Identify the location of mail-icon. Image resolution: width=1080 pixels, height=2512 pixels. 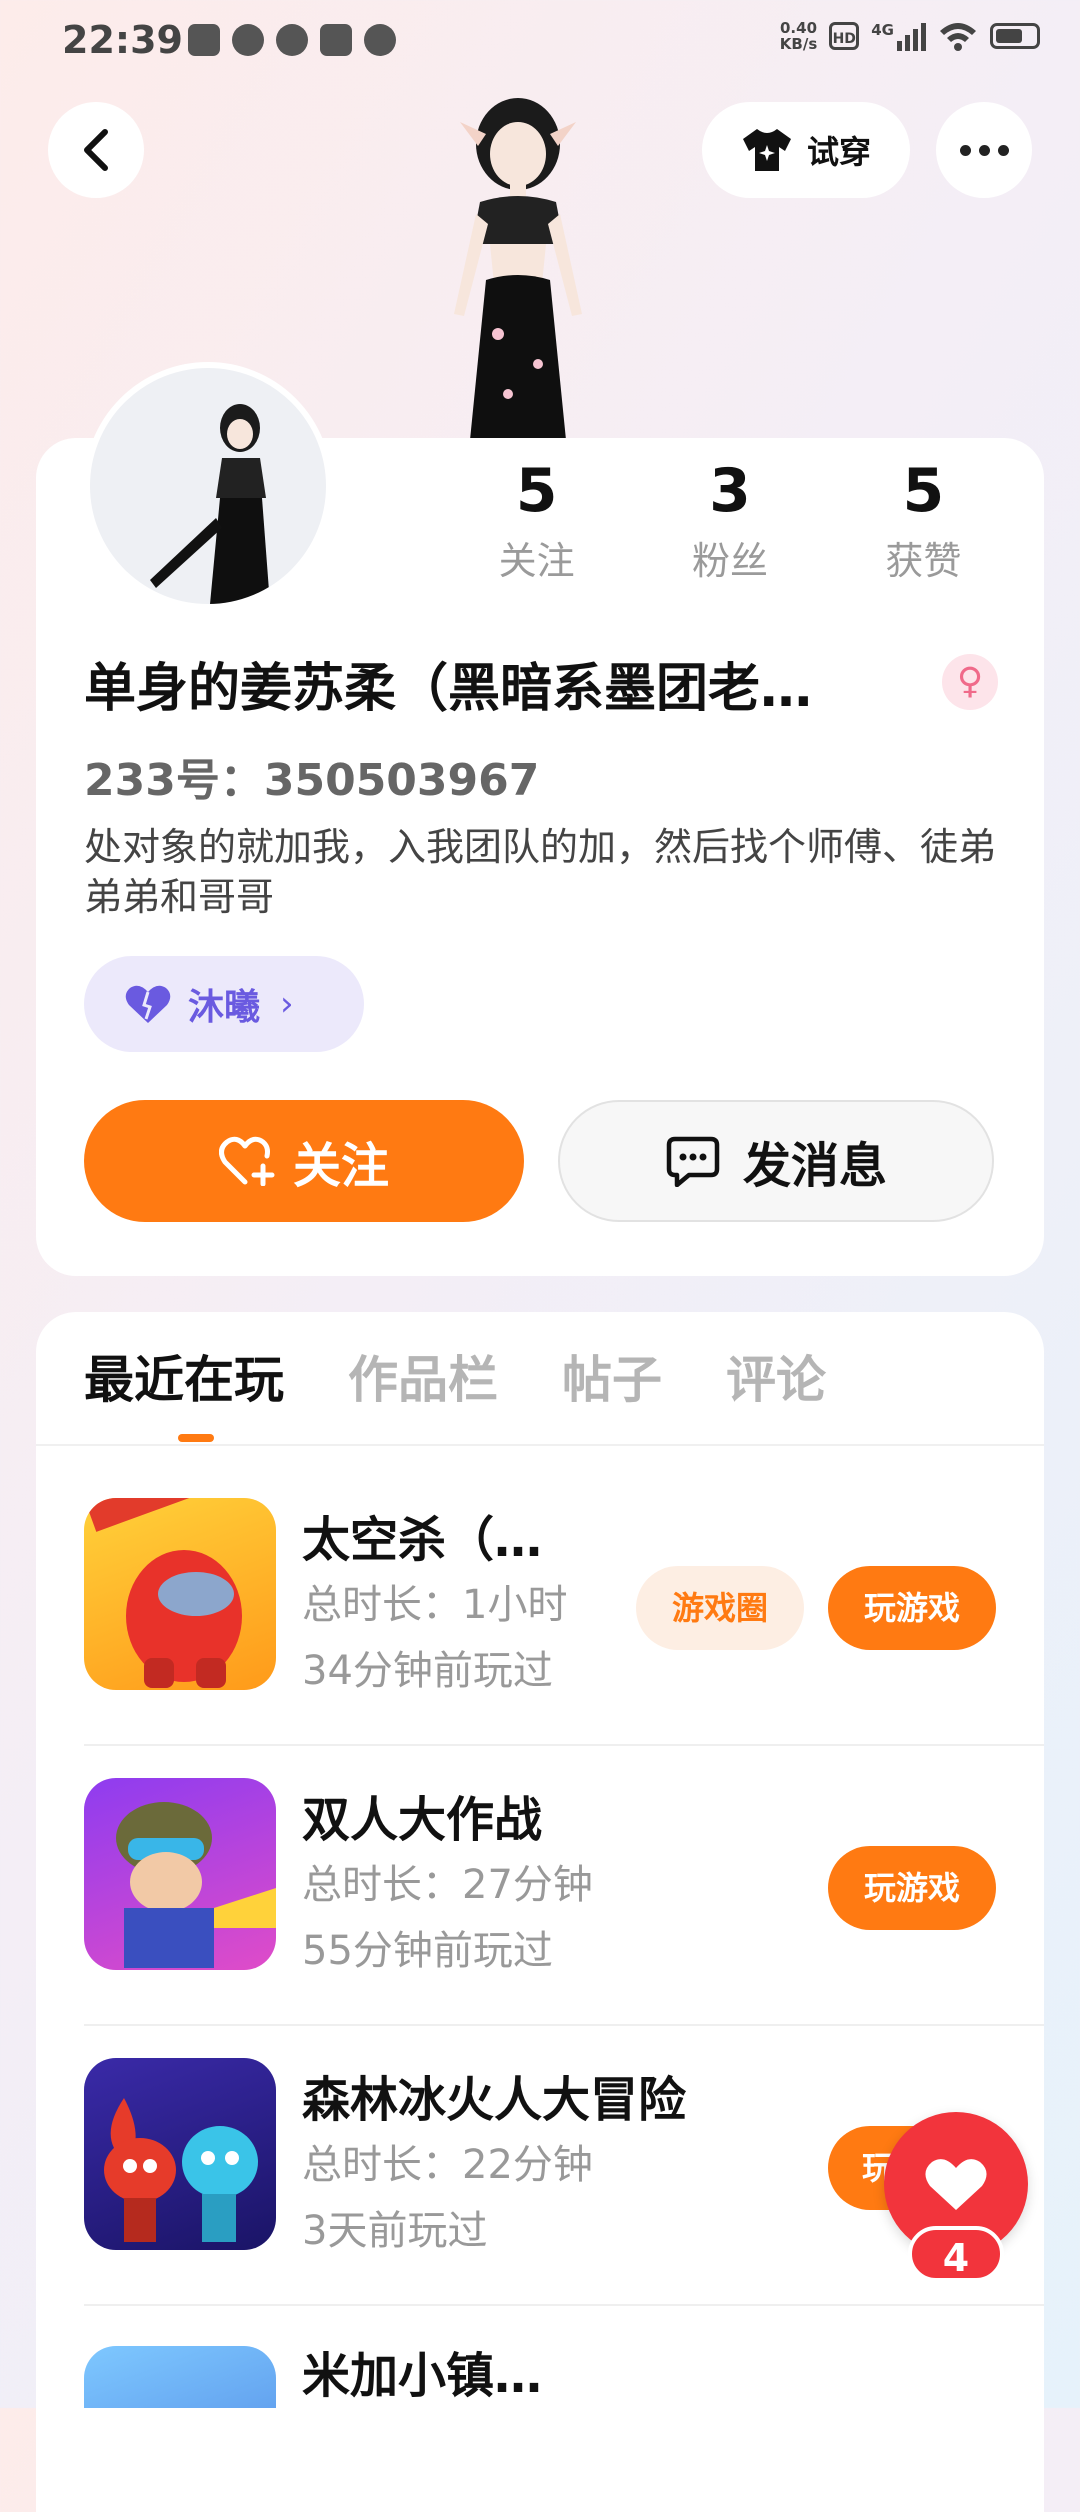
(336, 40).